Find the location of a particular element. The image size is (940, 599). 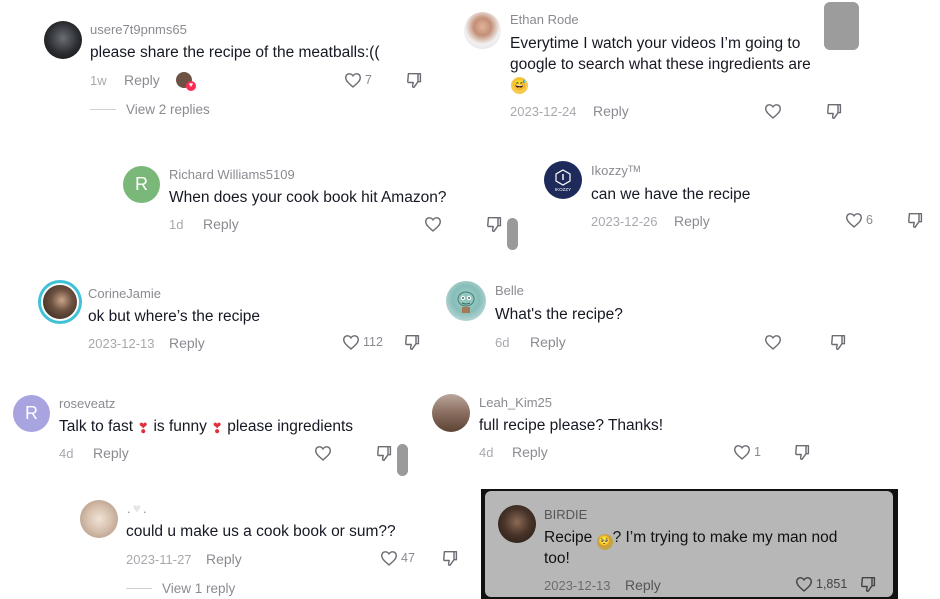

like-button: 47 is located at coordinates (397, 558).